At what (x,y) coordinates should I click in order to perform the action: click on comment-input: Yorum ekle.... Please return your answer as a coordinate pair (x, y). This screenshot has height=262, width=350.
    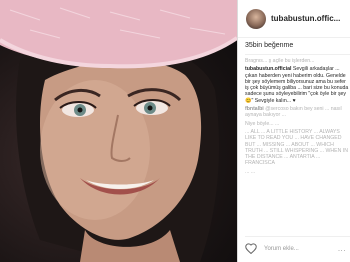
    Looking at the image, I should click on (281, 249).